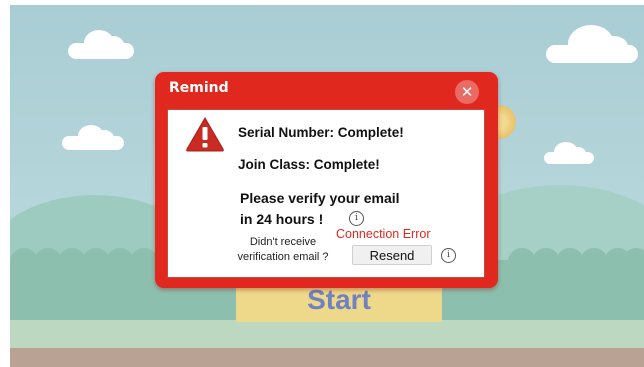 This screenshot has height=367, width=644. I want to click on resend-button: Resend, so click(392, 255).